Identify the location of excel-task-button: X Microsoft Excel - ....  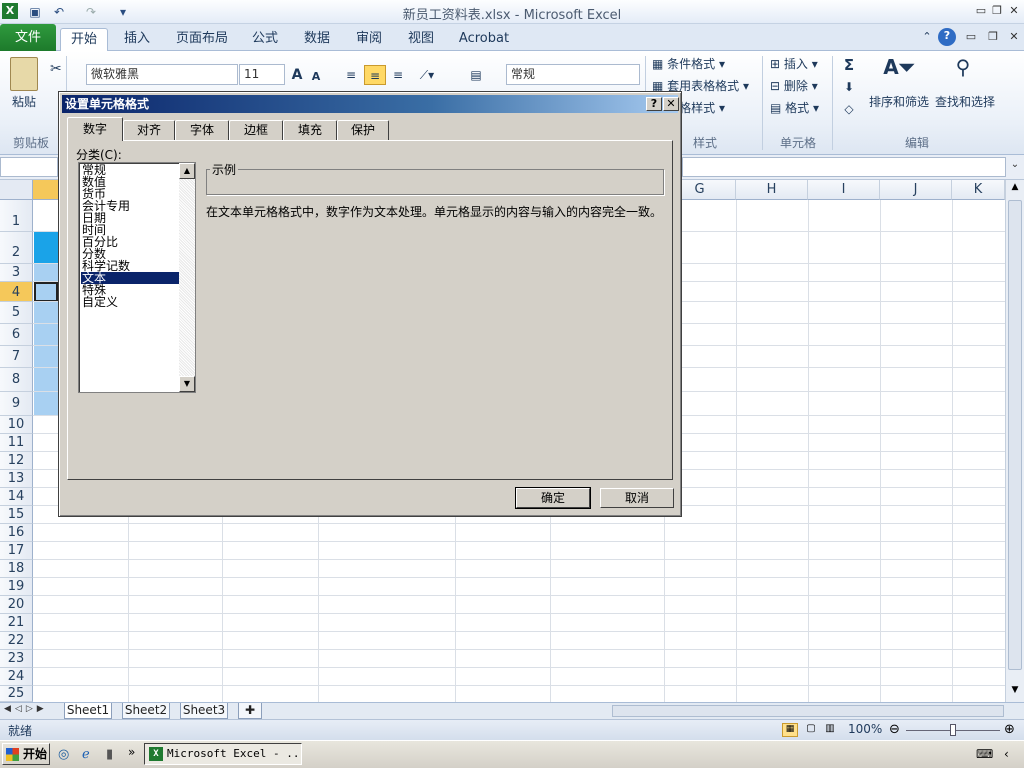
(223, 754).